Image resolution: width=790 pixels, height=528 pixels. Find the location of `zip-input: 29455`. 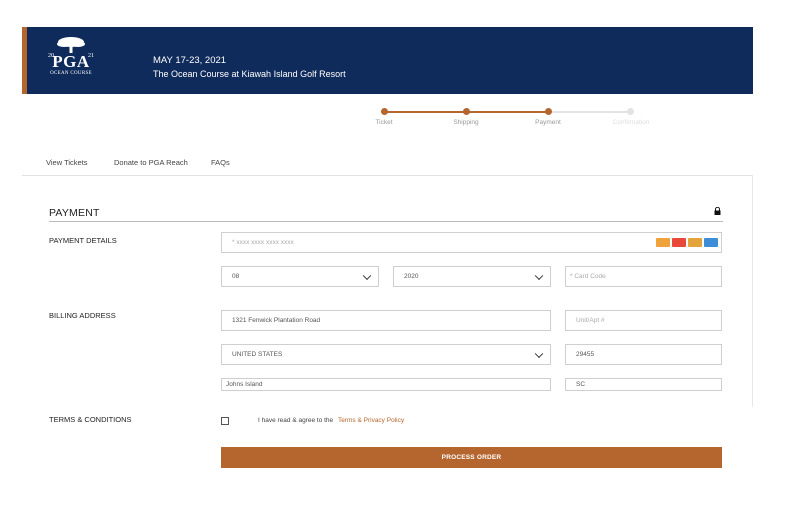

zip-input: 29455 is located at coordinates (643, 354).